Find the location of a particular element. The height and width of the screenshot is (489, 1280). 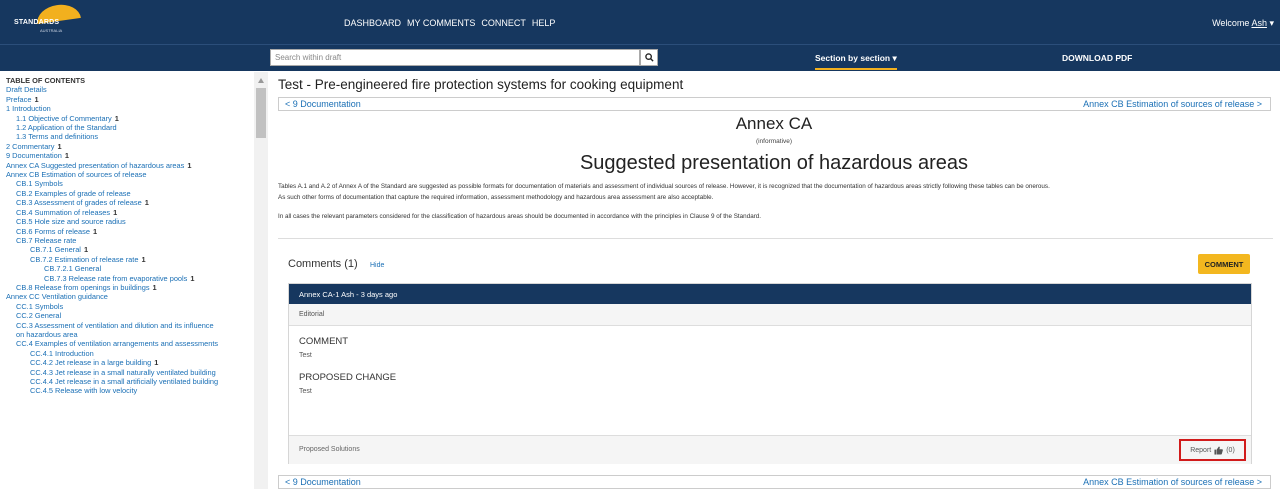

download-pdf-button: DOWNLOAD PDF is located at coordinates (1097, 58).